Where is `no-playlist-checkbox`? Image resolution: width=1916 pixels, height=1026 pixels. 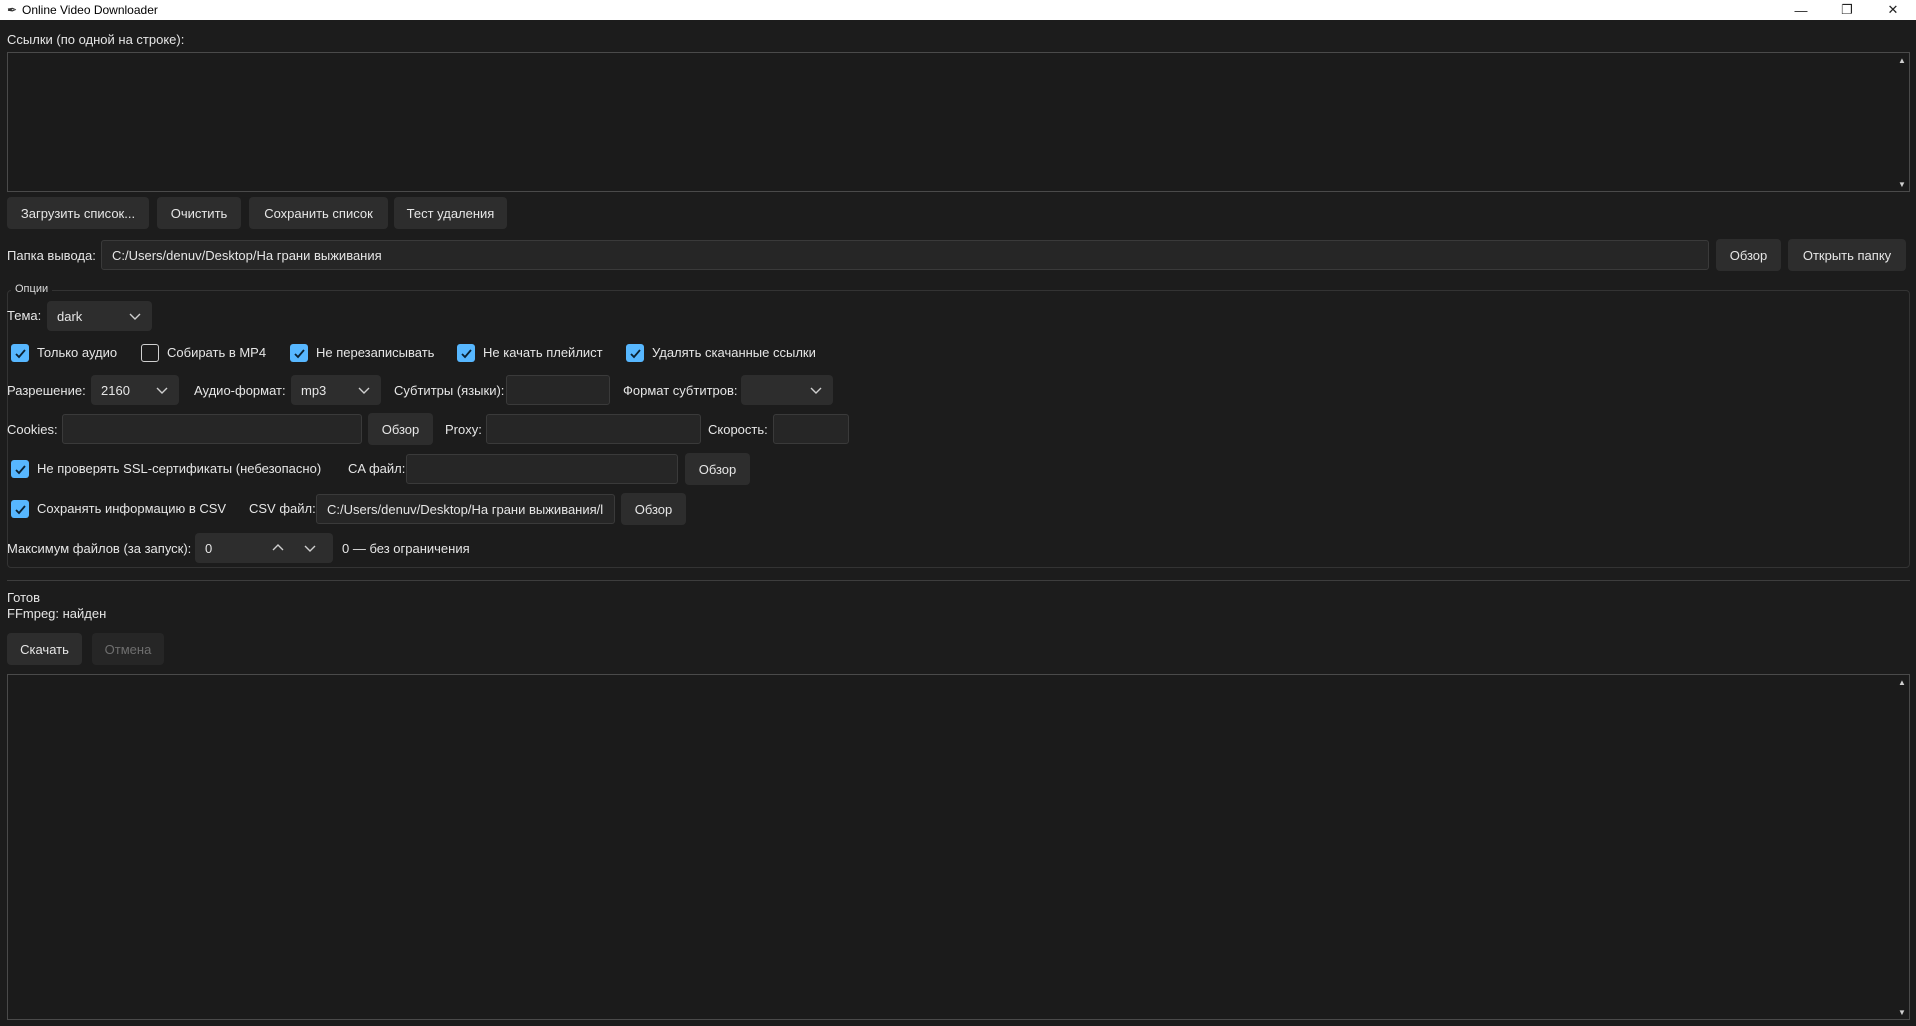 no-playlist-checkbox is located at coordinates (466, 353).